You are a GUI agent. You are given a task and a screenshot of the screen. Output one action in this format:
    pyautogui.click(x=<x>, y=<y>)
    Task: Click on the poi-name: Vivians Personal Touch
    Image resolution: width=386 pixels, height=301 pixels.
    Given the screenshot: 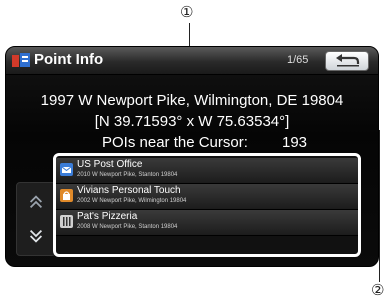 What is the action you would take?
    pyautogui.click(x=129, y=190)
    